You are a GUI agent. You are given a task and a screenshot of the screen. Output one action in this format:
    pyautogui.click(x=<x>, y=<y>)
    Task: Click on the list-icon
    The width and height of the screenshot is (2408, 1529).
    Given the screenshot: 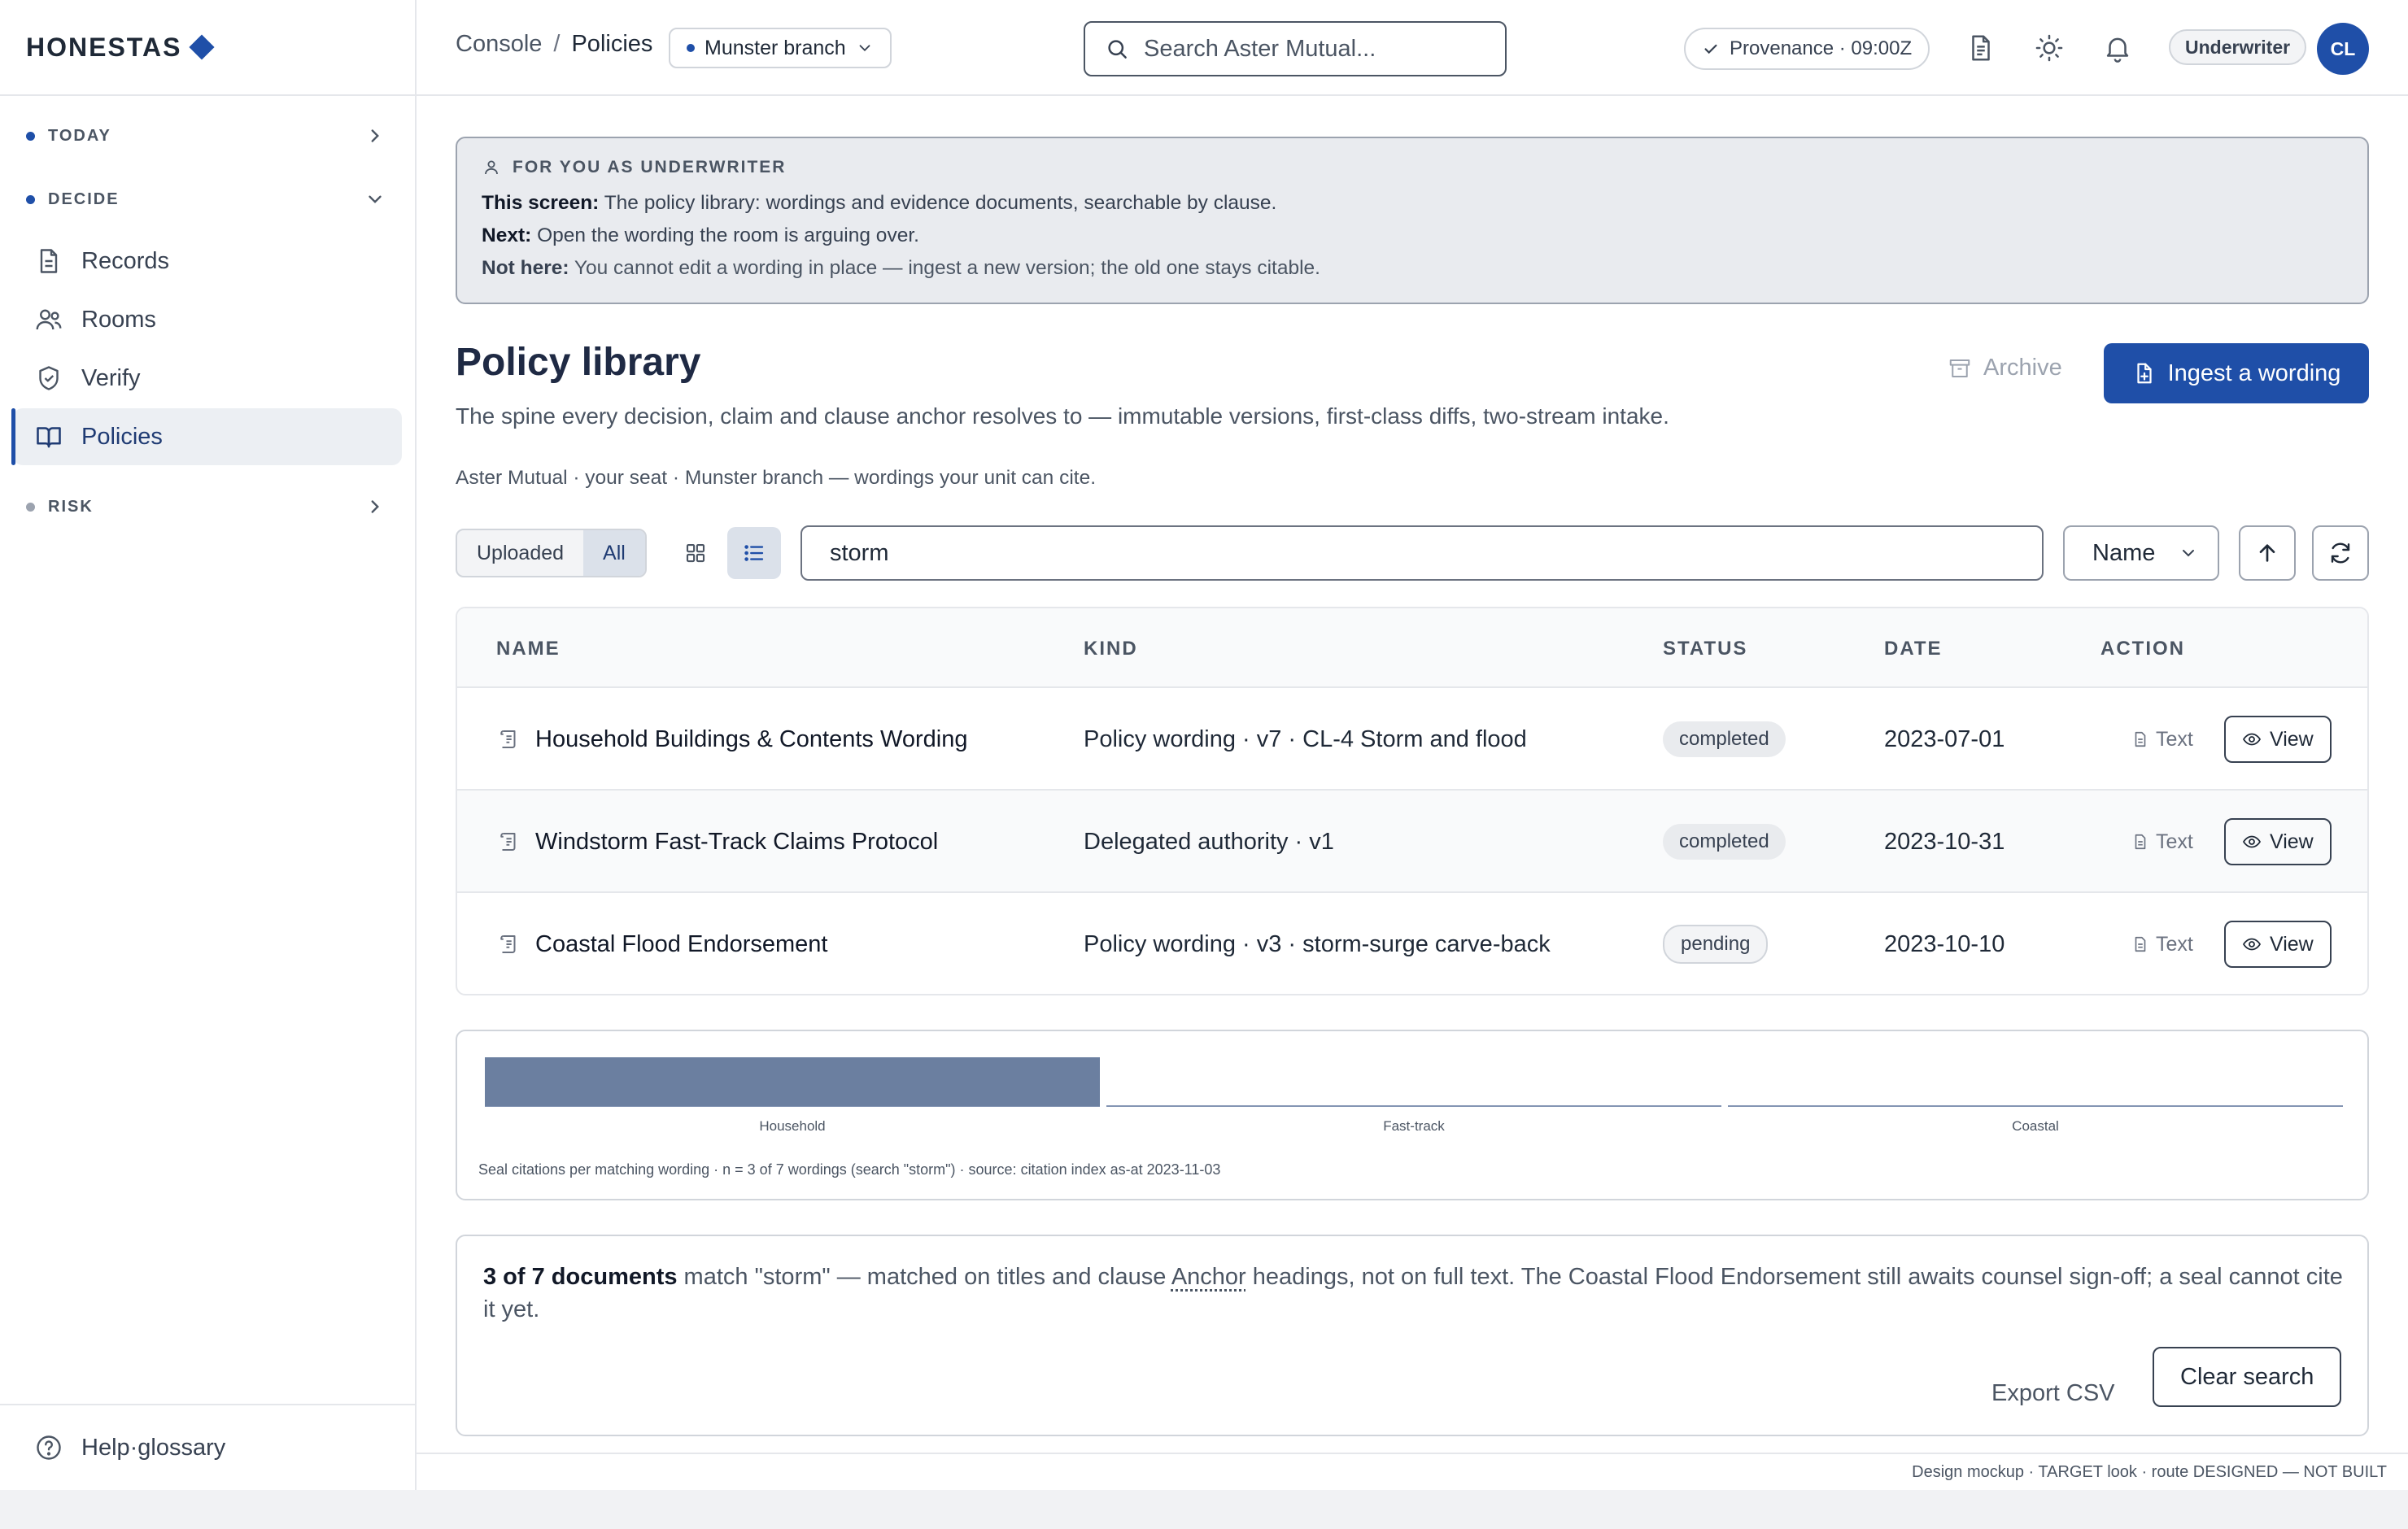 What is the action you would take?
    pyautogui.click(x=754, y=553)
    